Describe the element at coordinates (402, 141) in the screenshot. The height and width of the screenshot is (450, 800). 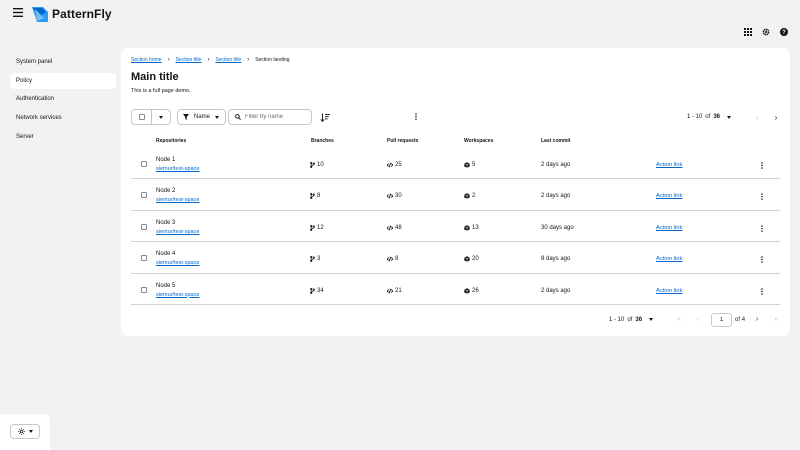
I see `column-header-pull-requests: Pull requests` at that location.